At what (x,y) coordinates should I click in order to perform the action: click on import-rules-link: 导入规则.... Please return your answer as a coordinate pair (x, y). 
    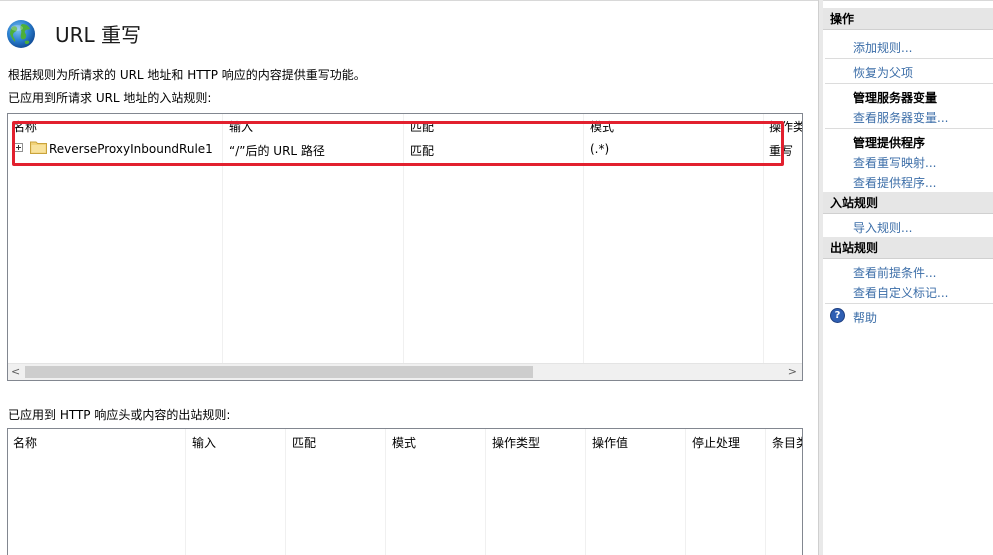
    Looking at the image, I should click on (882, 227).